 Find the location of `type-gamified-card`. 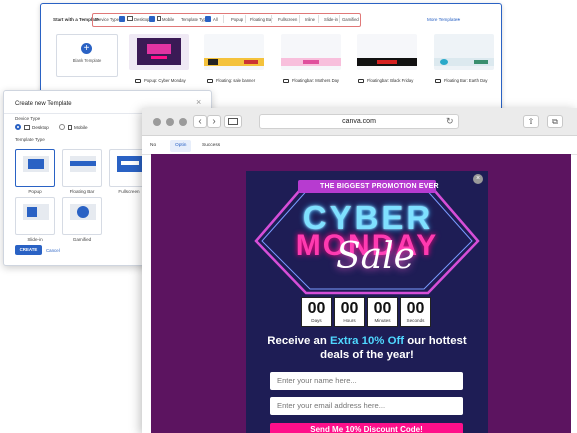

type-gamified-card is located at coordinates (82, 216).